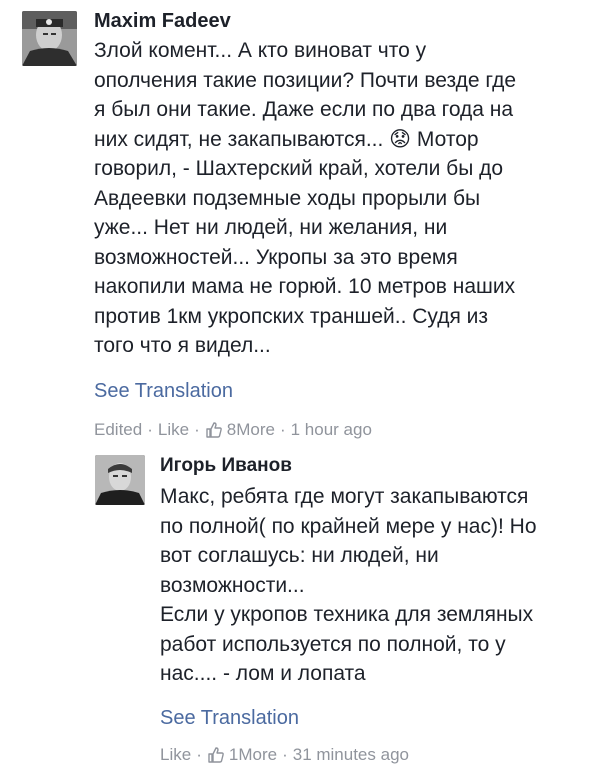  Describe the element at coordinates (118, 430) in the screenshot. I see `edited-link: Edited` at that location.